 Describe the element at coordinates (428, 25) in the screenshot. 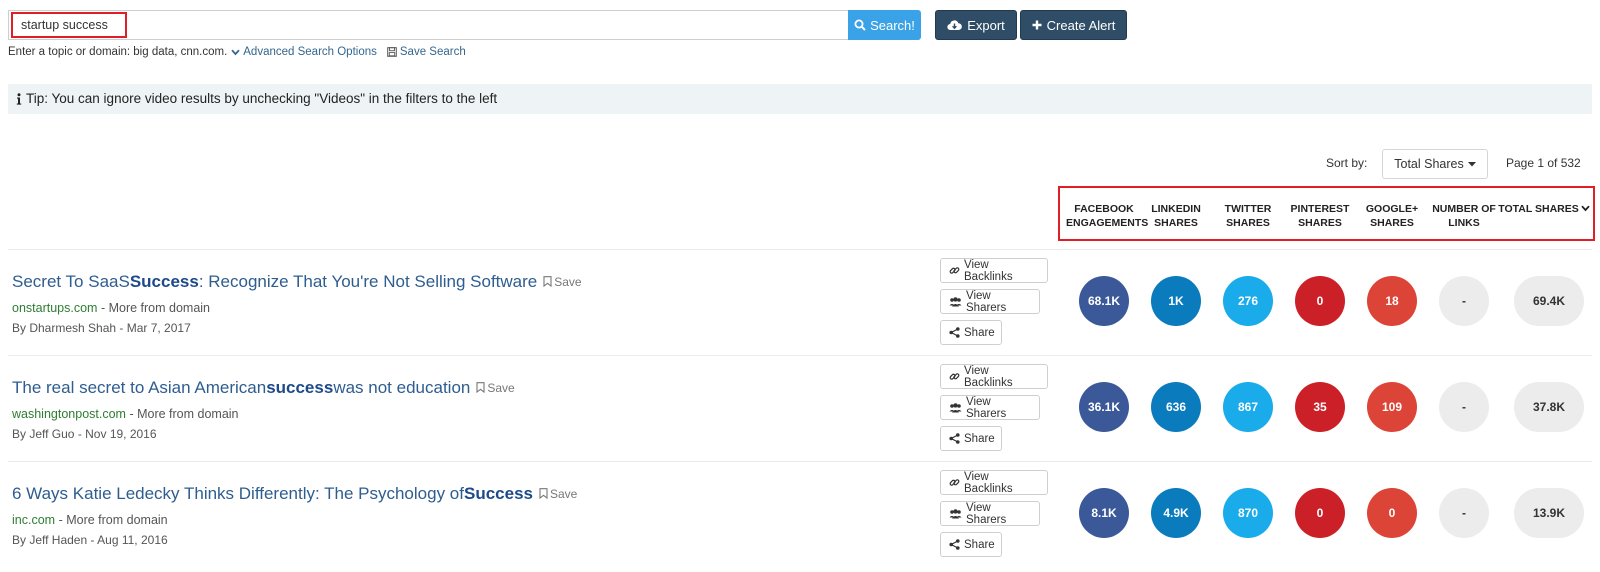

I see `search-input: startup success` at that location.